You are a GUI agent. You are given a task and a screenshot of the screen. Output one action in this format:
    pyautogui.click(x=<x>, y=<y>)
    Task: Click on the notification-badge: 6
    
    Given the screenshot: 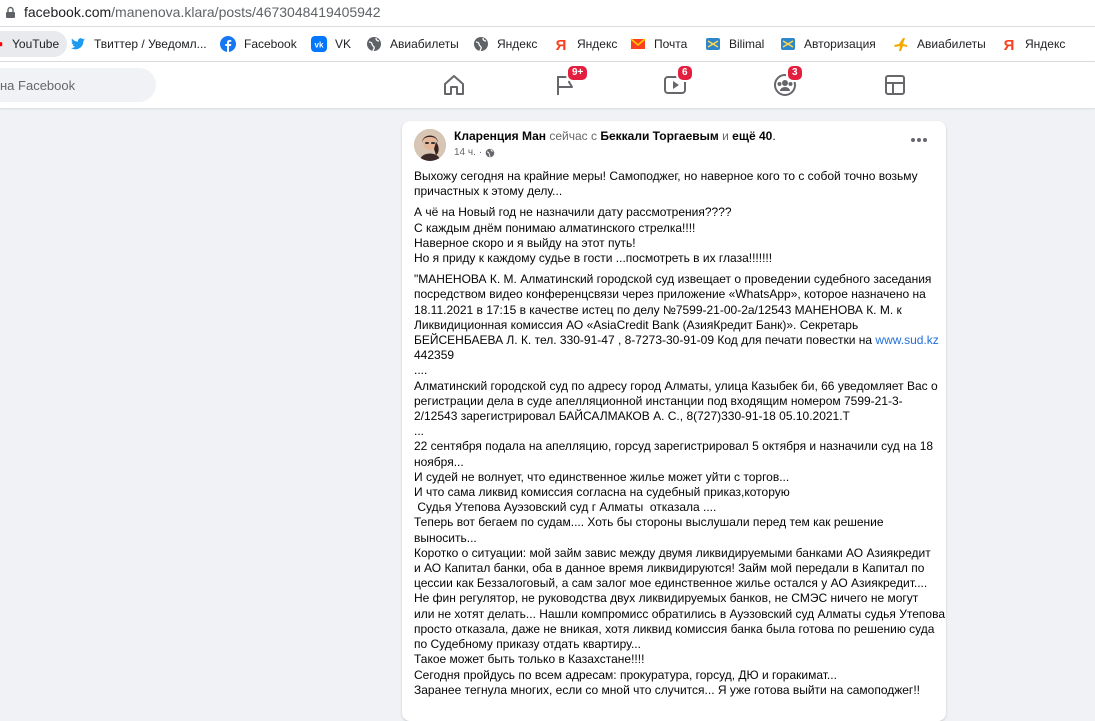 What is the action you would take?
    pyautogui.click(x=685, y=73)
    